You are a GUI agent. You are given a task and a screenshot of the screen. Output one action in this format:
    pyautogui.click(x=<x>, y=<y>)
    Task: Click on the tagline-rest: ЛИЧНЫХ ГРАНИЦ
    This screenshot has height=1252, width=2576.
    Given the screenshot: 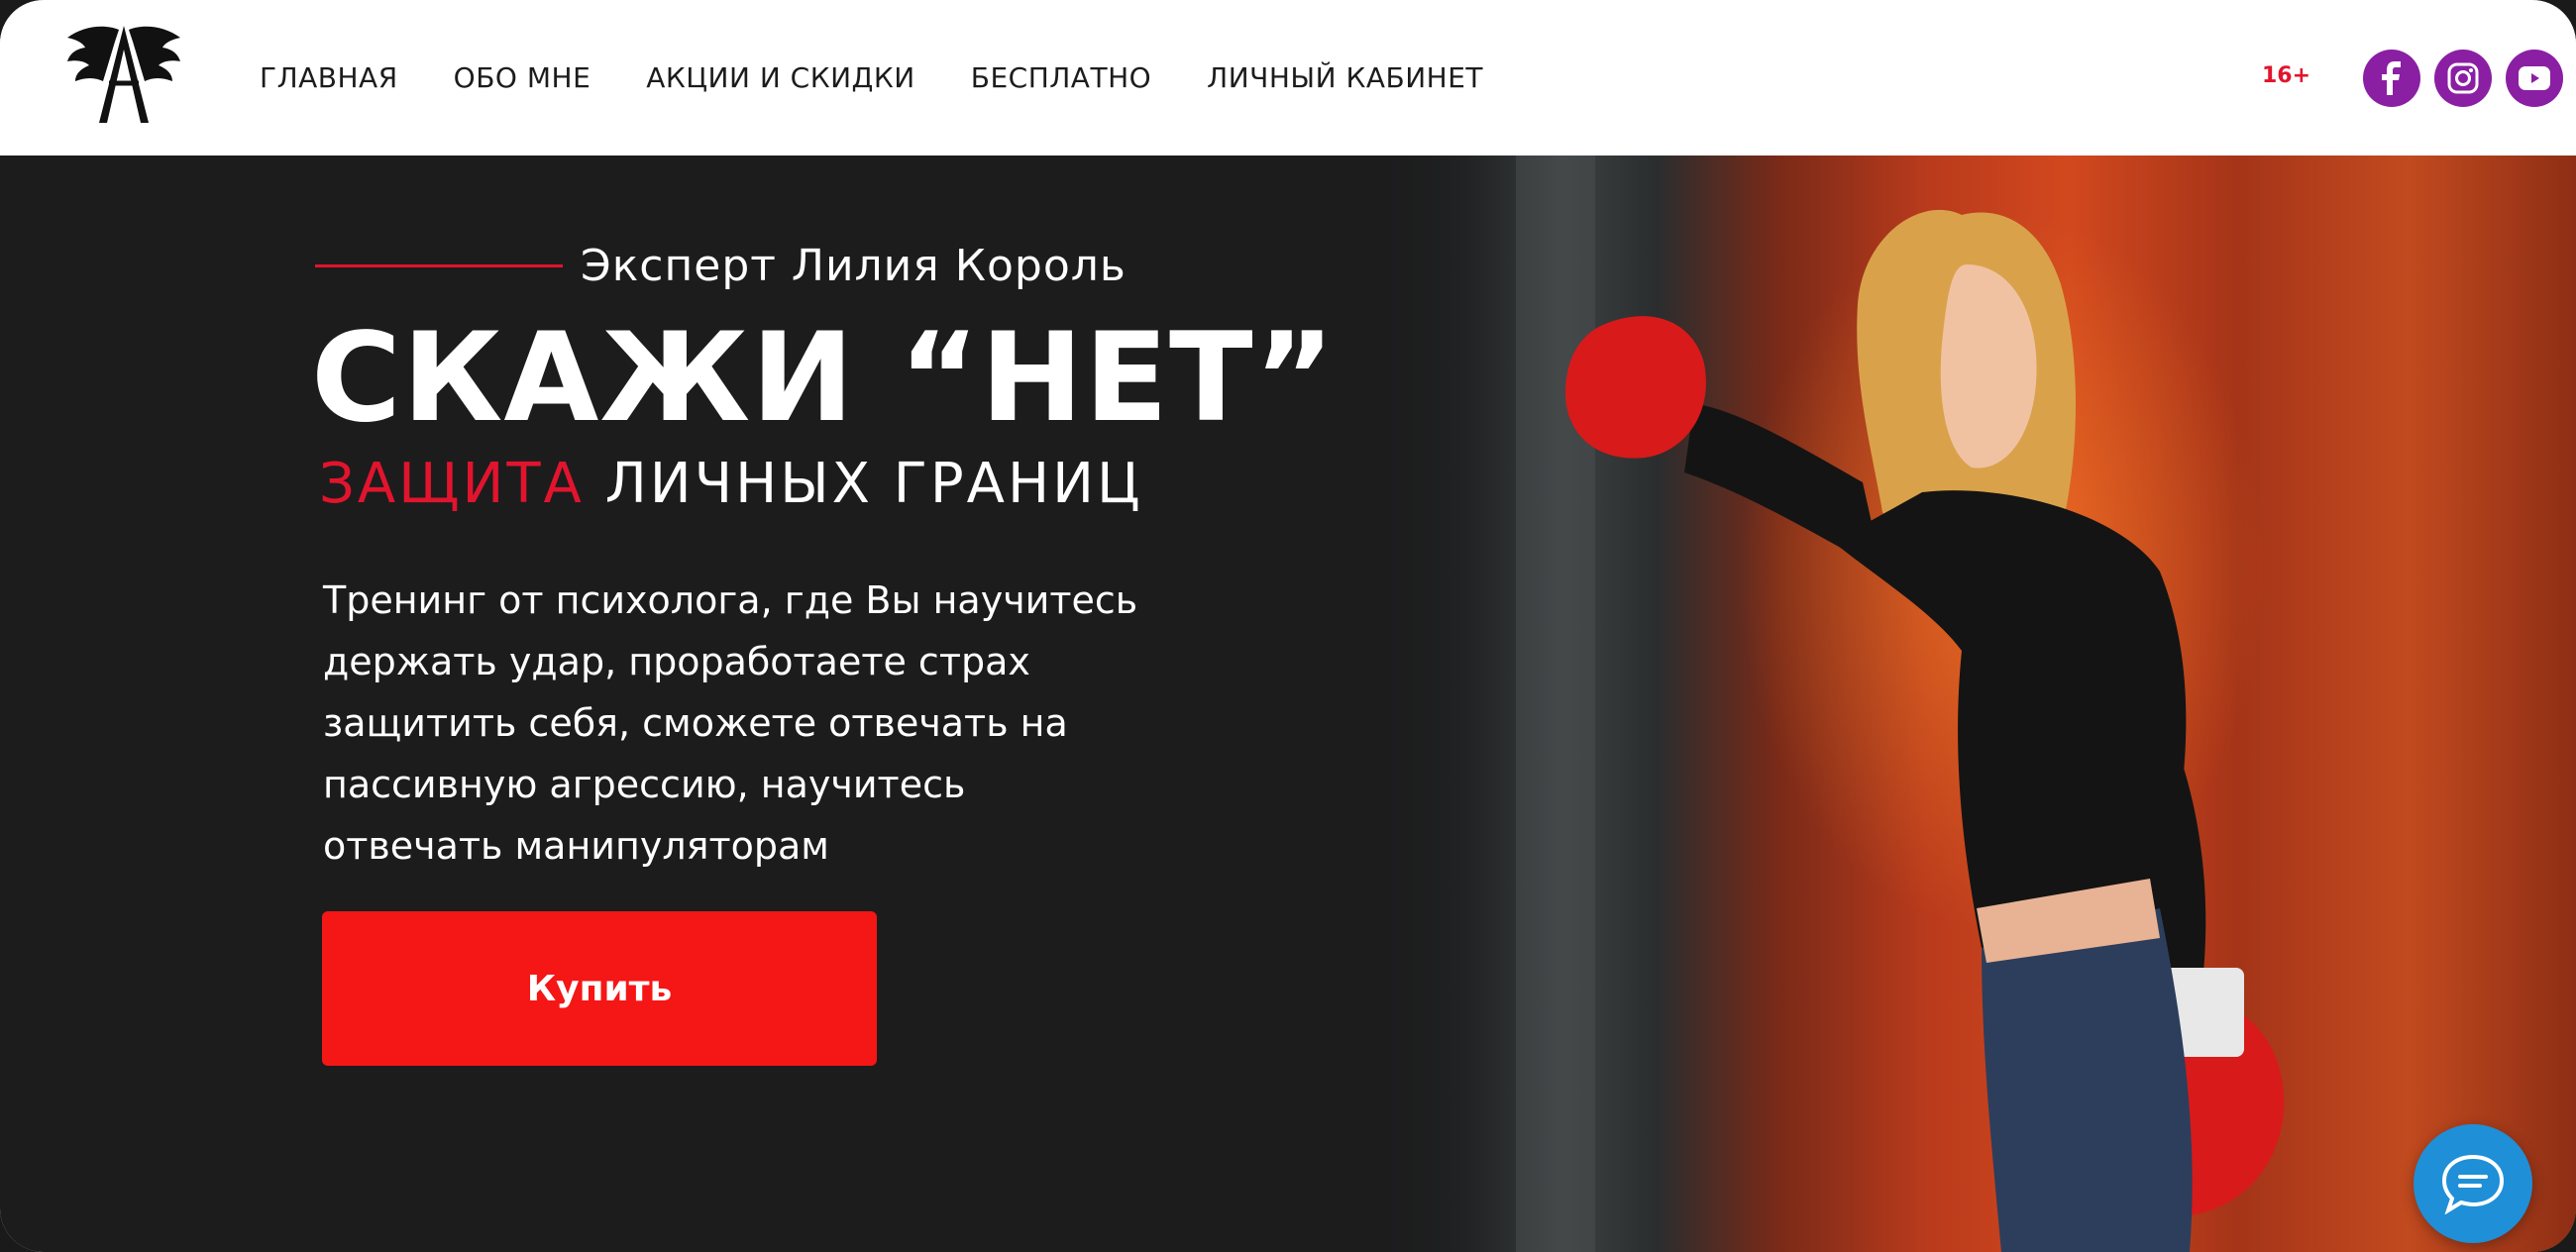 What is the action you would take?
    pyautogui.click(x=873, y=484)
    